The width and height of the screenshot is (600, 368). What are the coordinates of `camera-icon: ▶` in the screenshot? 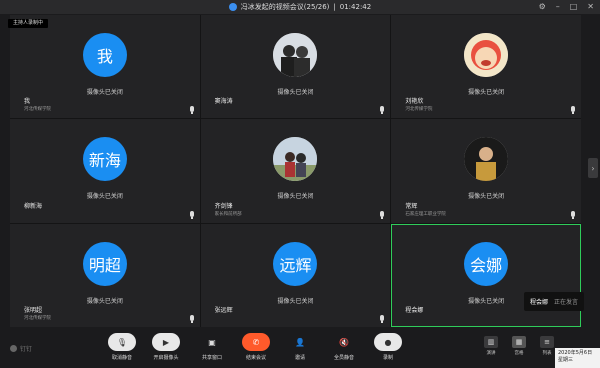 It's located at (166, 342).